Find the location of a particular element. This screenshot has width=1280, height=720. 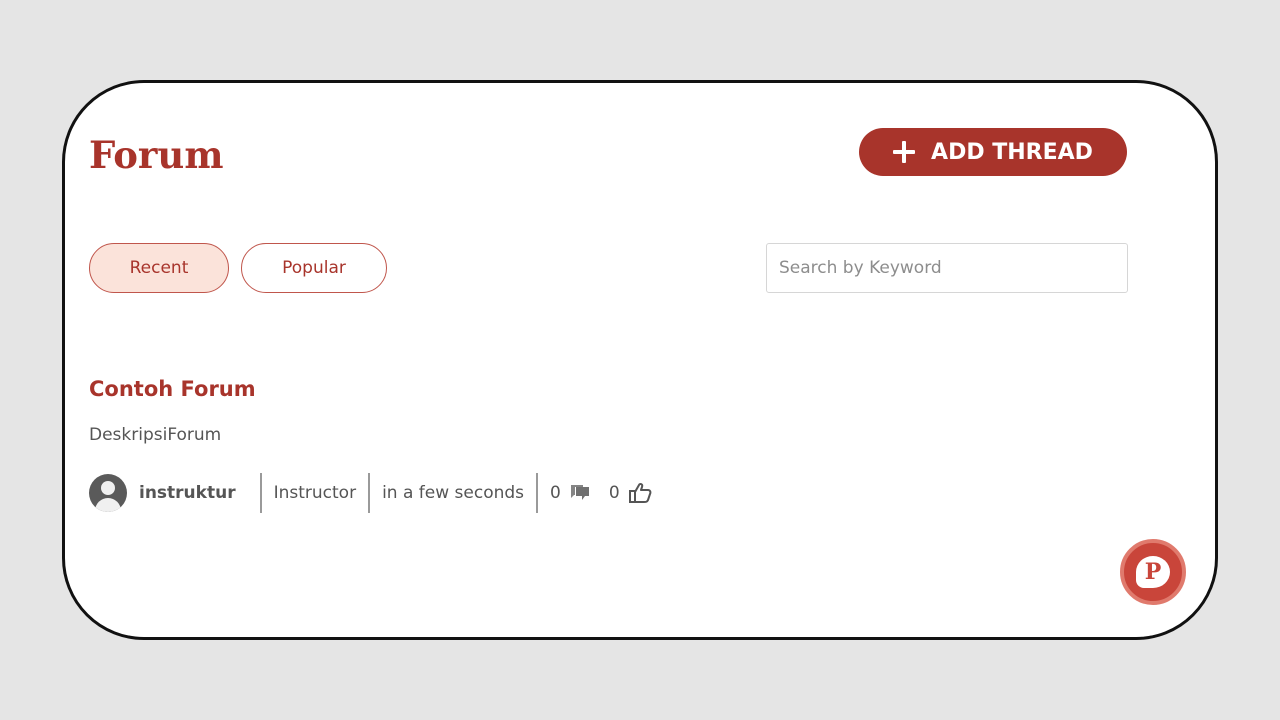

like-count: 0 is located at coordinates (614, 493).